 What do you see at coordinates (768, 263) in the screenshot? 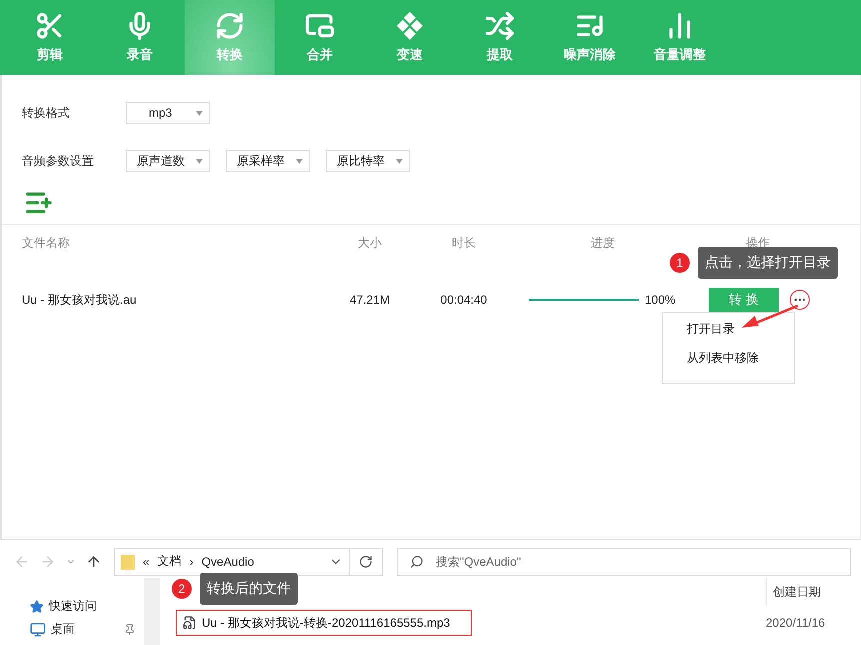
I see `callout-tooltip: 点击，选择打开目录` at bounding box center [768, 263].